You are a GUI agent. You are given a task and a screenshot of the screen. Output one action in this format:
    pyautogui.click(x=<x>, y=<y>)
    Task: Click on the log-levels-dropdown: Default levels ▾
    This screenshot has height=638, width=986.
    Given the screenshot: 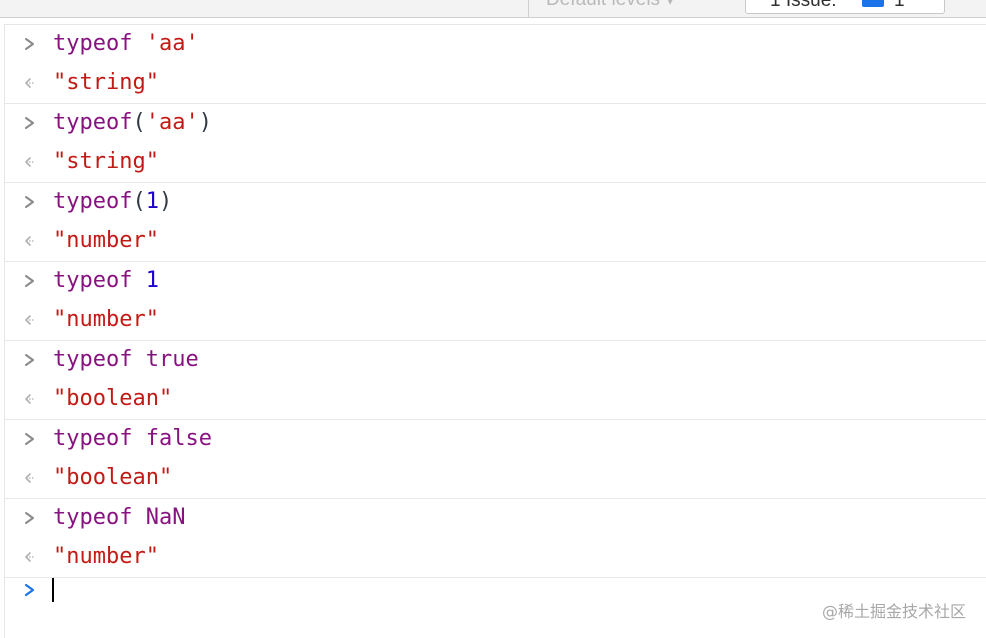 What is the action you would take?
    pyautogui.click(x=610, y=5)
    